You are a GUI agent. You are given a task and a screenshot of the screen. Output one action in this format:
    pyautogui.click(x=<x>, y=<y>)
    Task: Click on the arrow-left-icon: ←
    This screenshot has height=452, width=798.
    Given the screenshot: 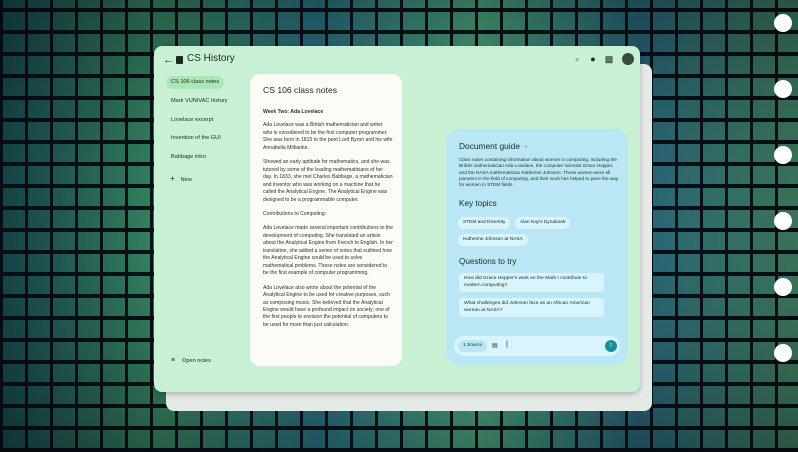 What is the action you would take?
    pyautogui.click(x=168, y=60)
    